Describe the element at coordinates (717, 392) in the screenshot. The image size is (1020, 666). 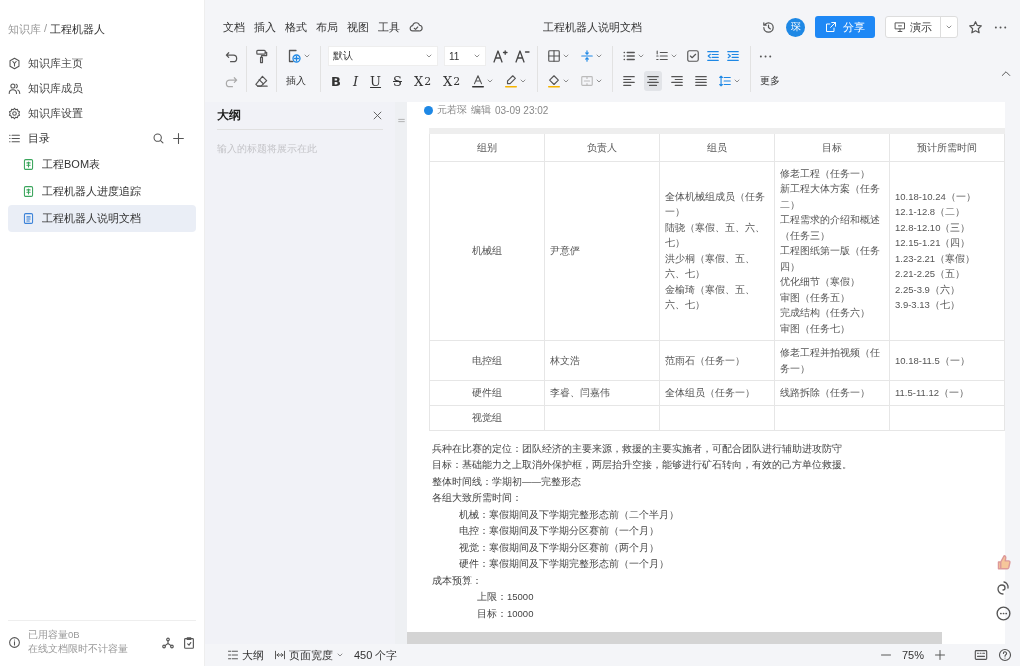
I see `table-cell: 全体组员（任务一）` at that location.